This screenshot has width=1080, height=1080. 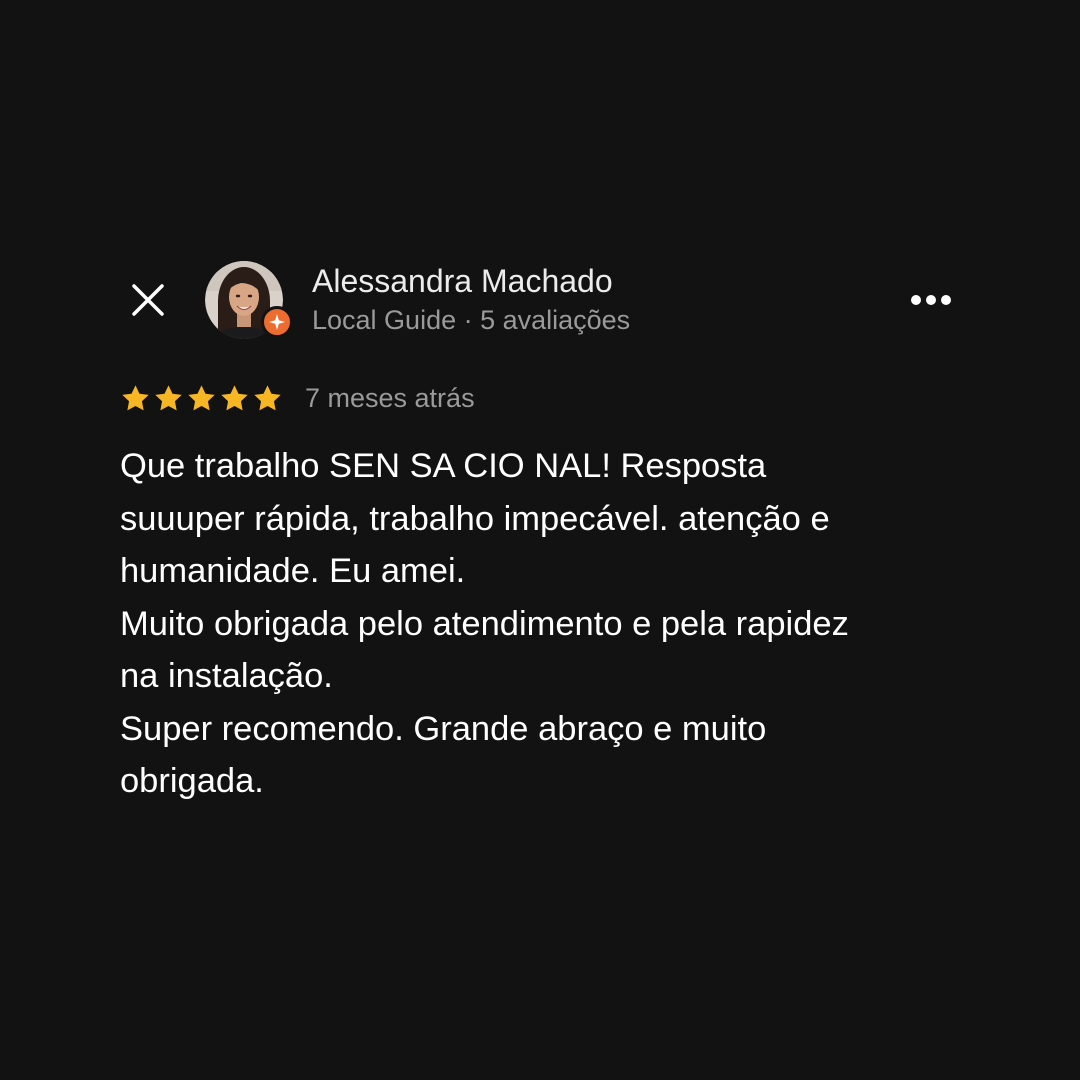 I want to click on review-time: 7 meses atrás, so click(x=390, y=398).